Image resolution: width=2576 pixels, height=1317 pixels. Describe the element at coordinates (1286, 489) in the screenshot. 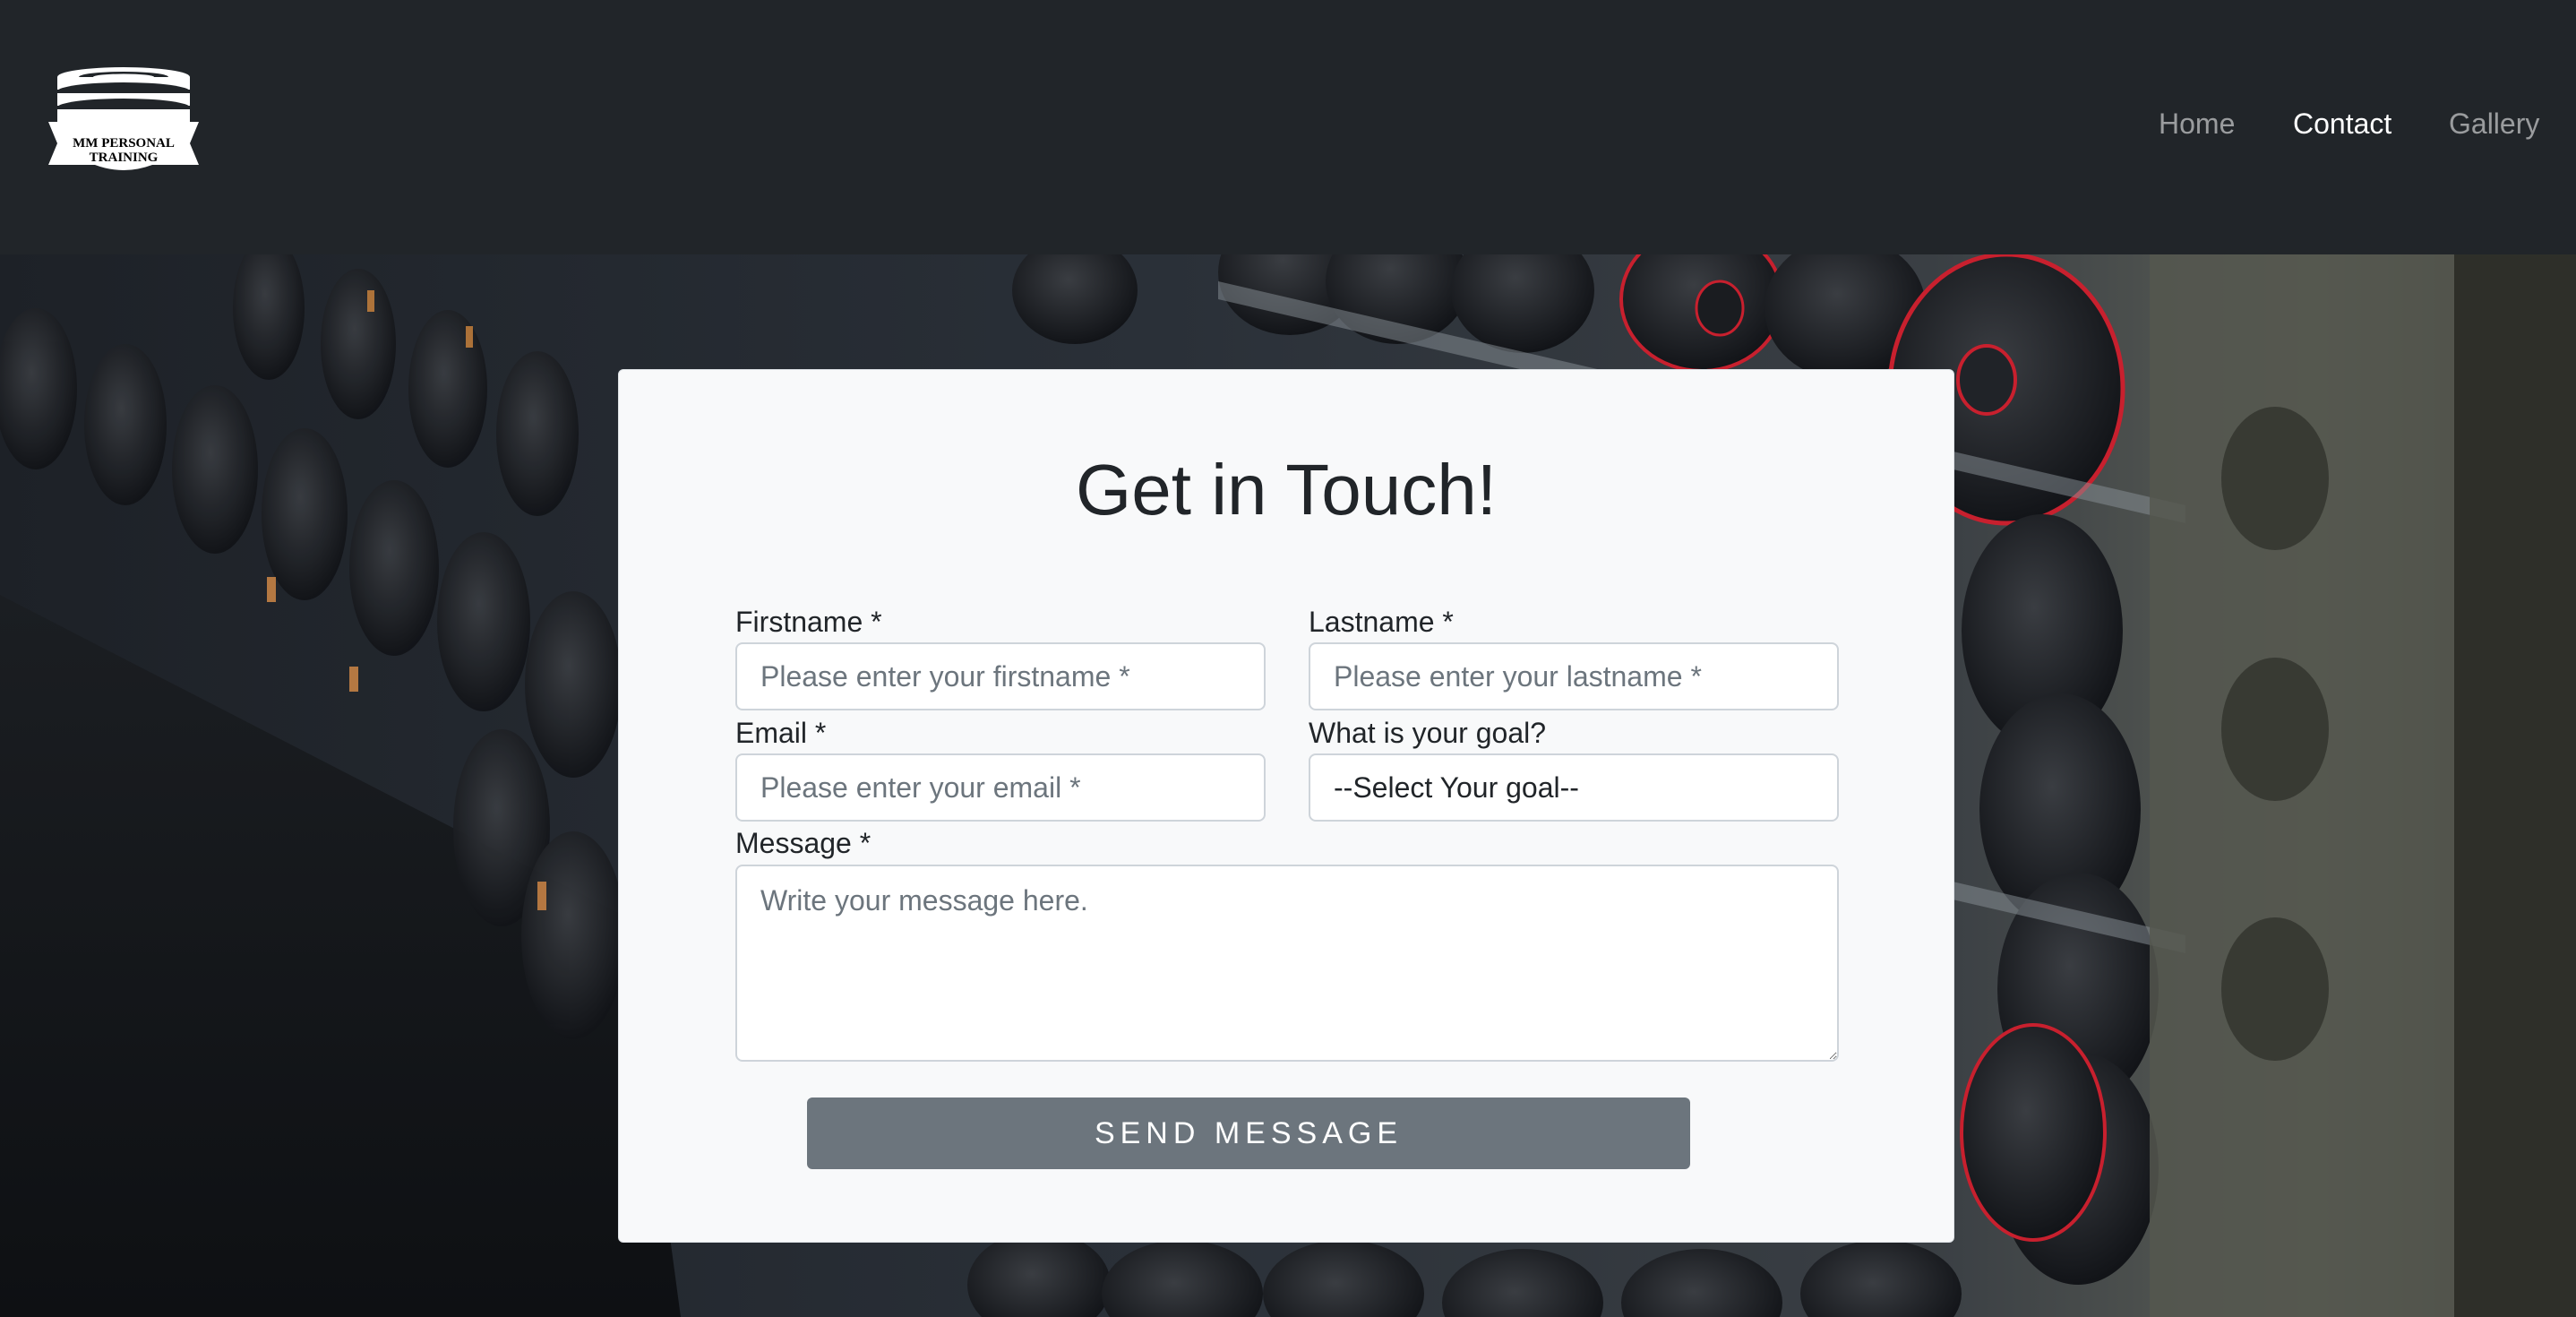

I see `page-title: Get in Touch!` at that location.